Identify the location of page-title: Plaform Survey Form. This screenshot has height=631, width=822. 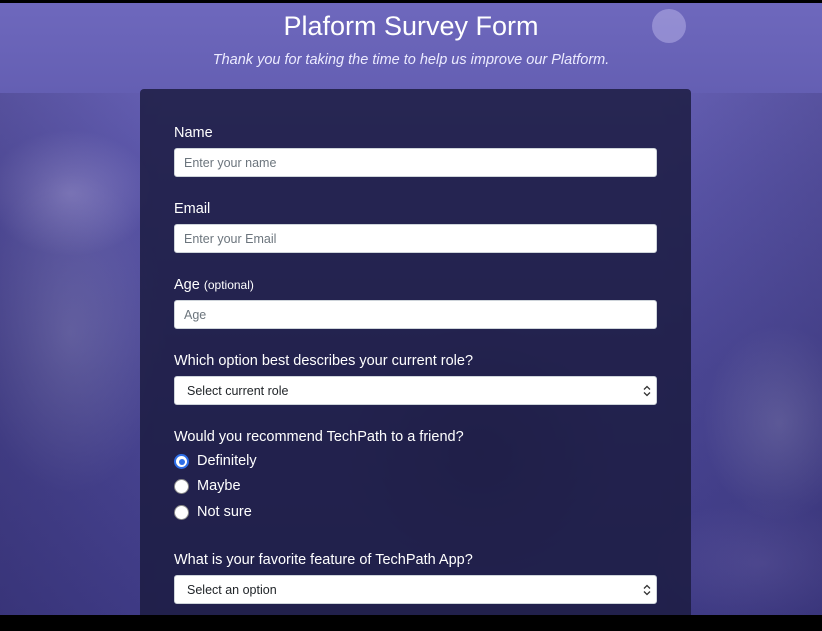
(411, 26).